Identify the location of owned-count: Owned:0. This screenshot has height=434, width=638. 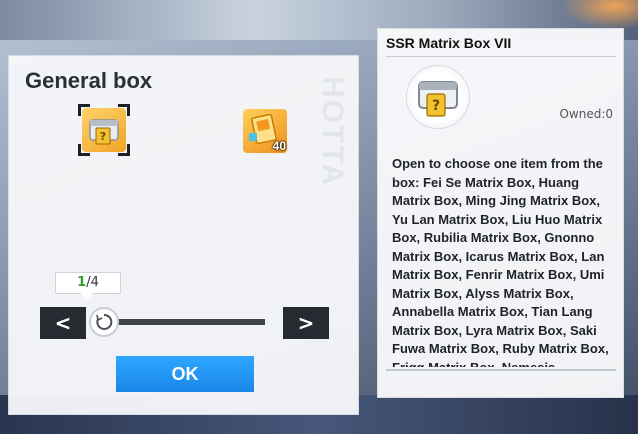
(586, 114).